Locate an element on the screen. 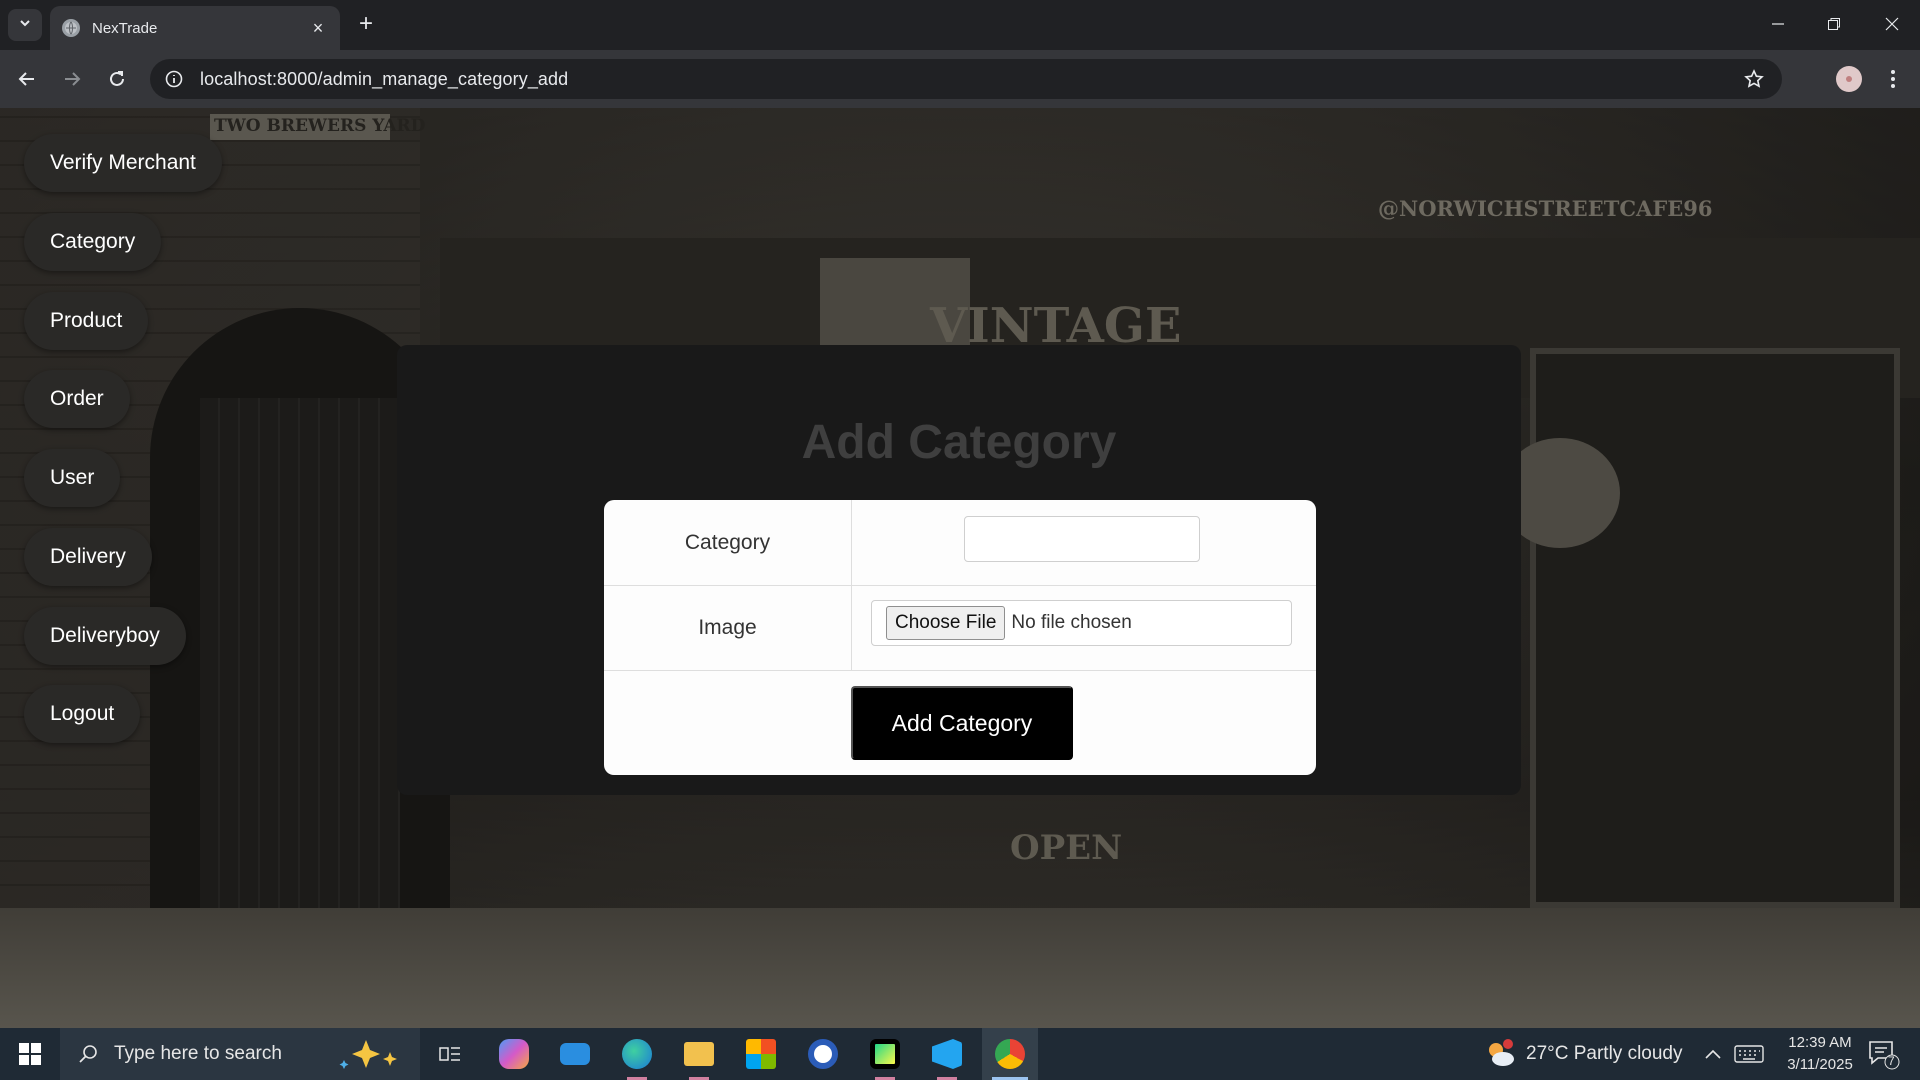 Image resolution: width=1920 pixels, height=1080 pixels. address-bar: localhost:8000/admin_manage_category_add is located at coordinates (966, 79).